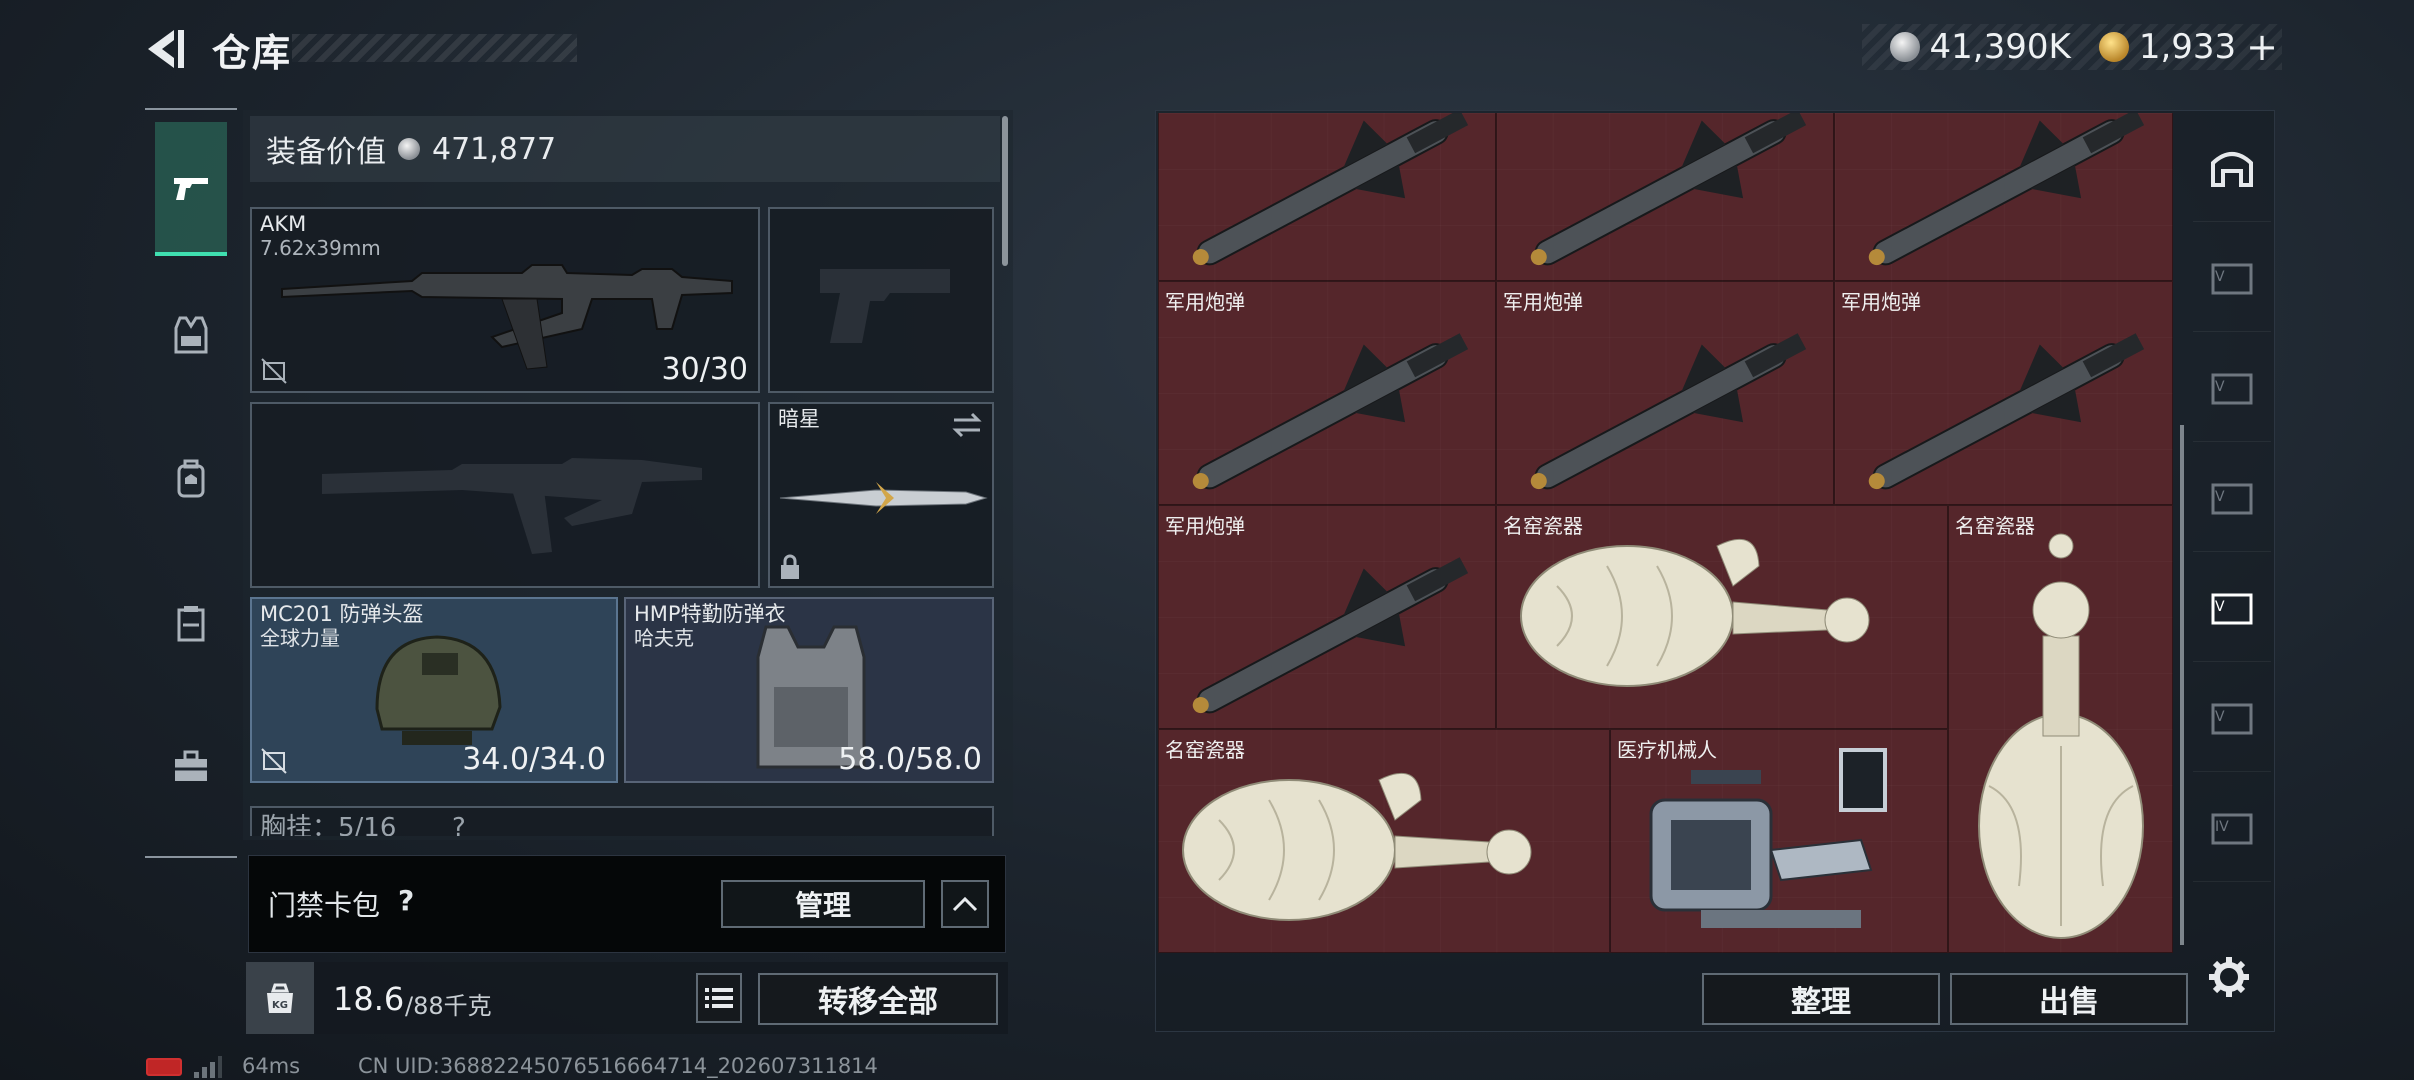 This screenshot has width=2414, height=1080. I want to click on storage-item: 医疗机械人, so click(1779, 841).